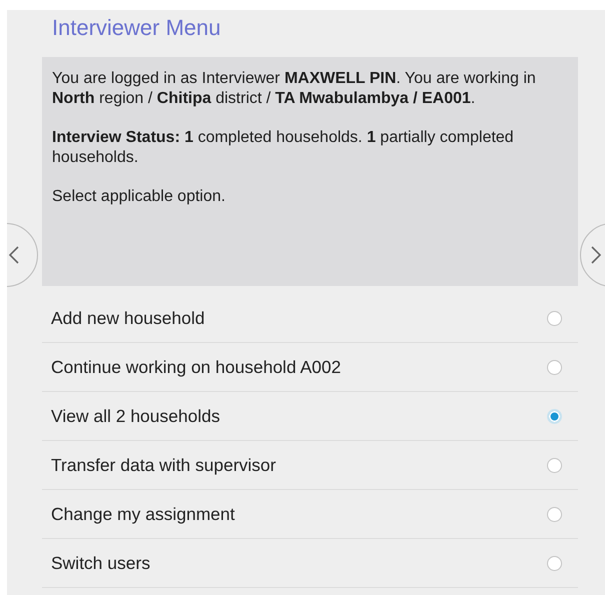 The image size is (605, 595). Describe the element at coordinates (294, 89) in the screenshot. I see `info-text: You are logged in as Interviewer MAXWELL PIN. You are working in North region / Chitipa district / TA Mwabulambya / EA001.` at that location.